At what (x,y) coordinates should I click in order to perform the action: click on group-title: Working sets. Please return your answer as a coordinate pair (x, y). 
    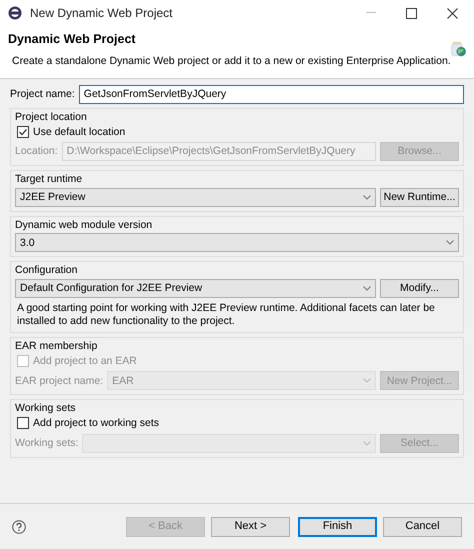
    Looking at the image, I should click on (45, 408).